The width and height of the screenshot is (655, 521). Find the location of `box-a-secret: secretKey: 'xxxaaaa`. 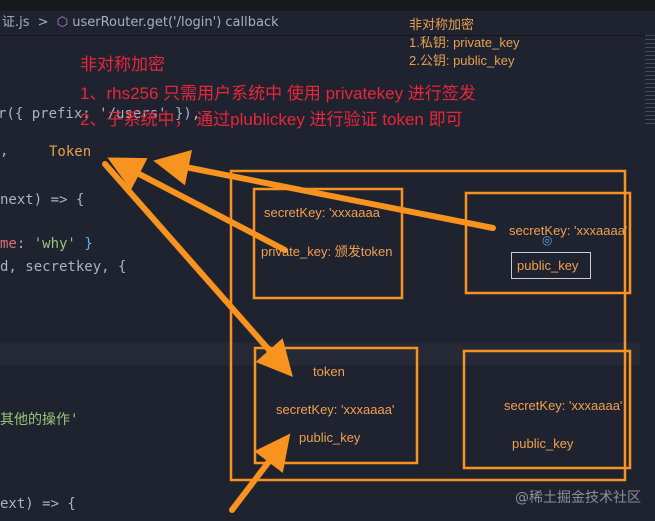

box-a-secret: secretKey: 'xxxaaaa is located at coordinates (322, 212).